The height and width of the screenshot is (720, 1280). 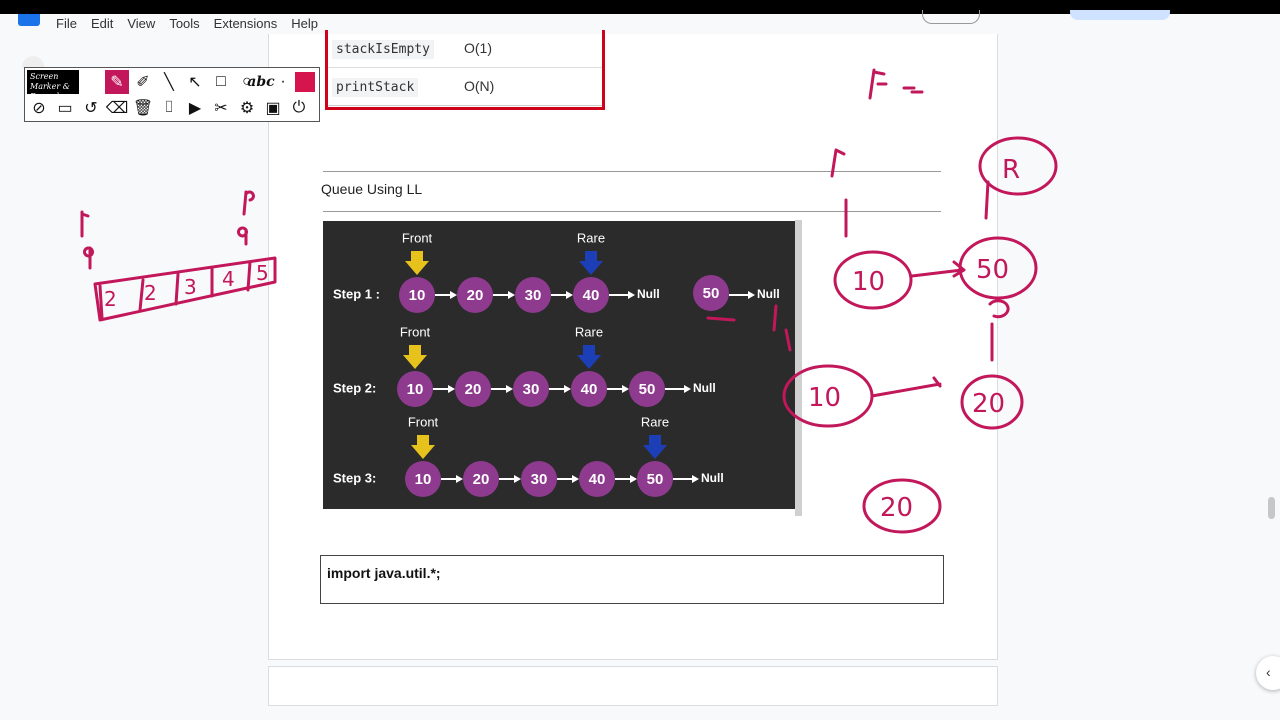 I want to click on color-picker, so click(x=305, y=82).